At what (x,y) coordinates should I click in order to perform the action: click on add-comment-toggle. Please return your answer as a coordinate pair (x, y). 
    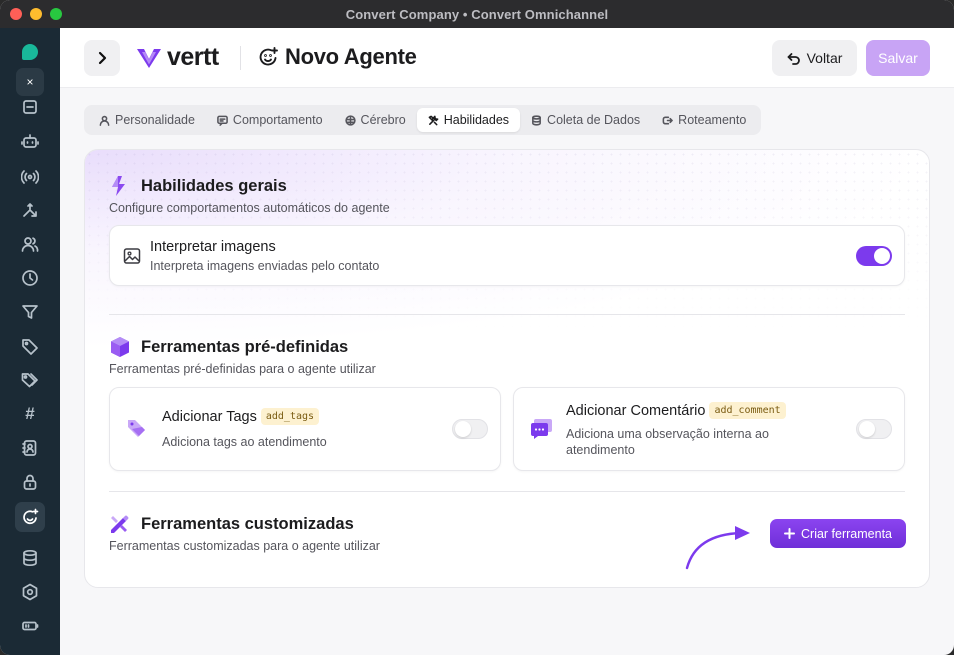
    Looking at the image, I should click on (874, 429).